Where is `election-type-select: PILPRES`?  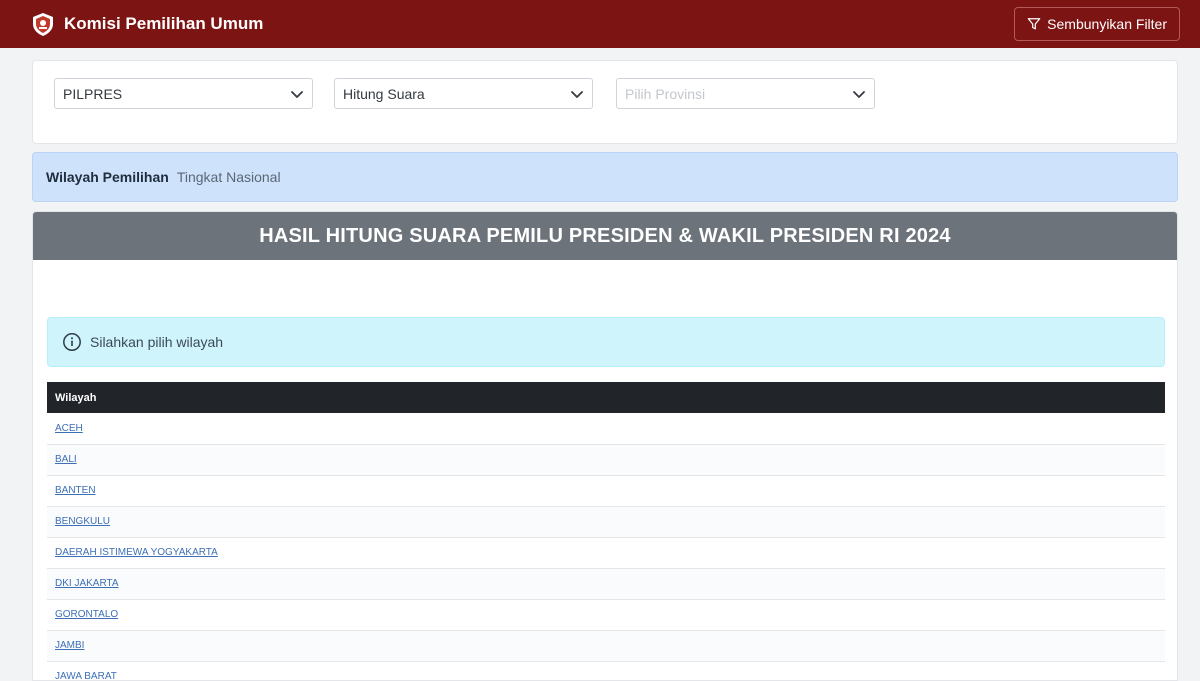 election-type-select: PILPRES is located at coordinates (183, 93).